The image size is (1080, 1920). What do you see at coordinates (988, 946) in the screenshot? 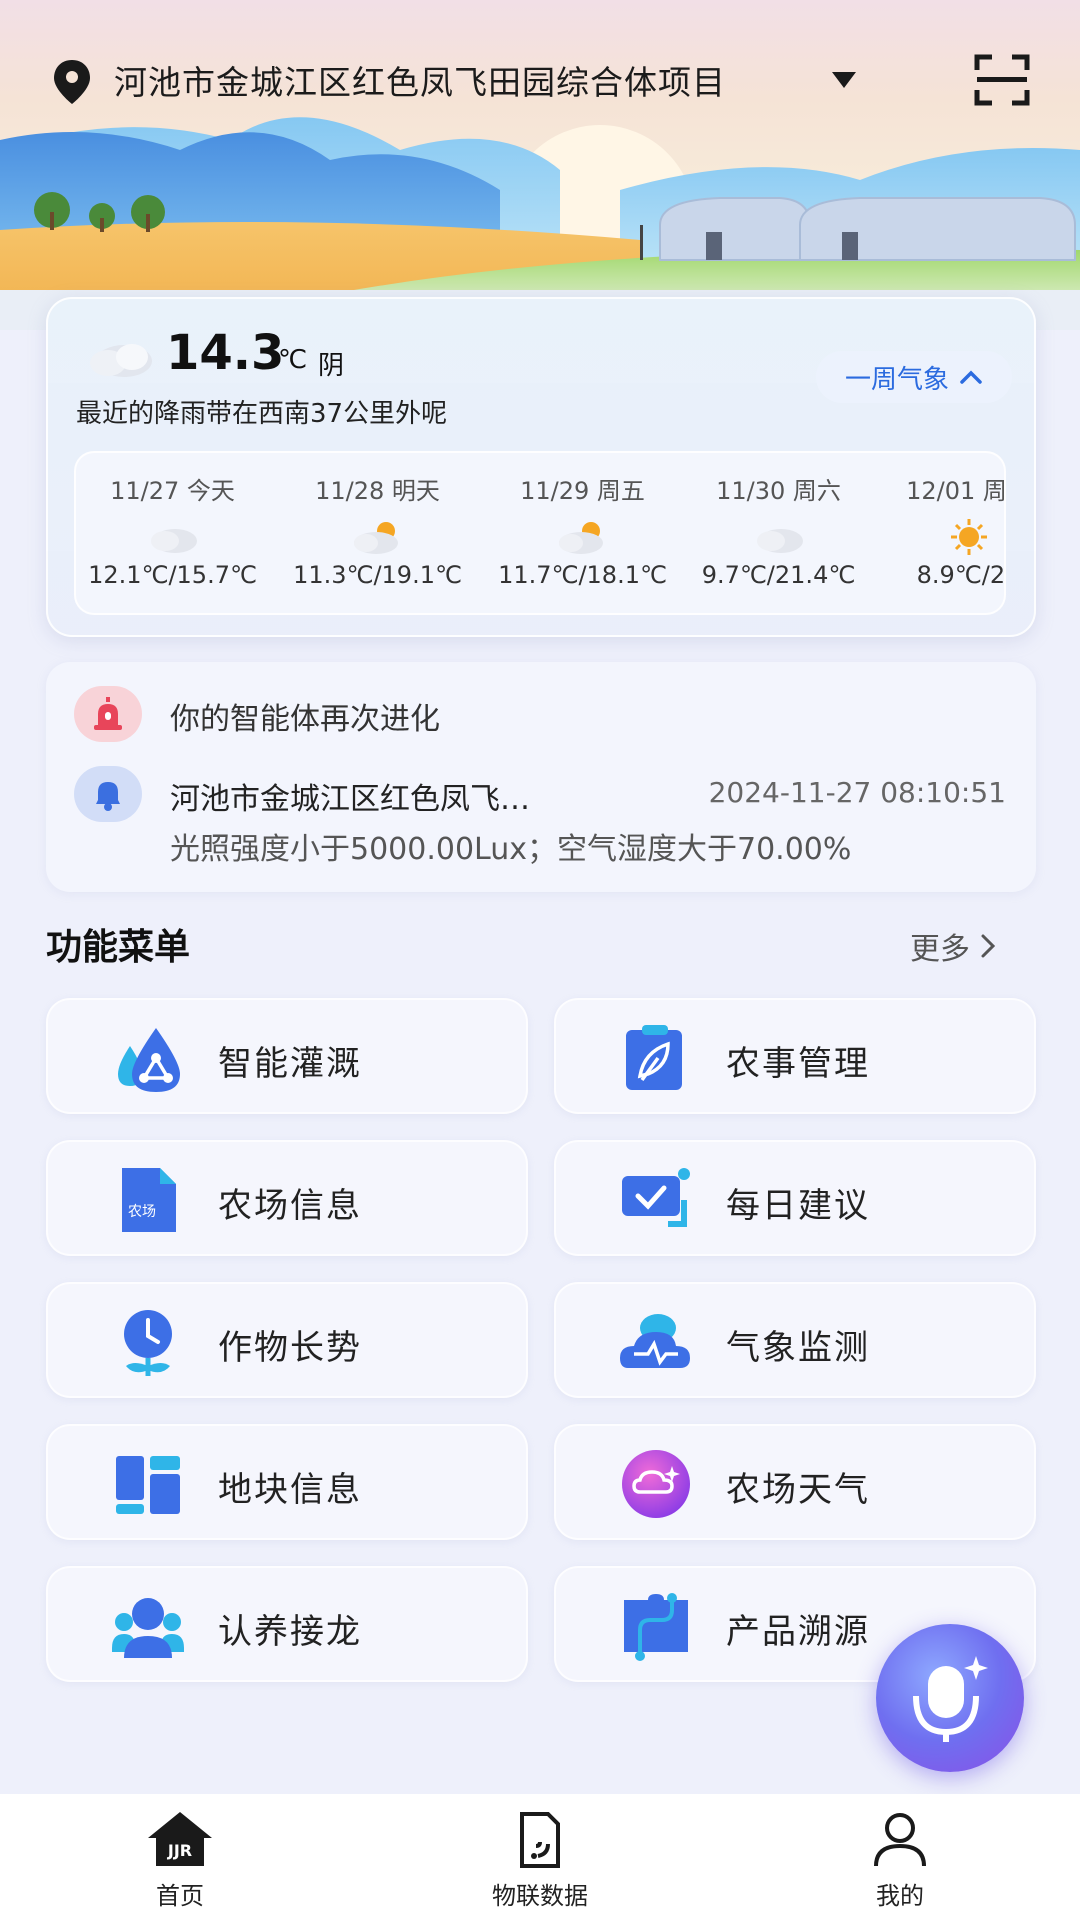
I see `chevron-right-icon` at bounding box center [988, 946].